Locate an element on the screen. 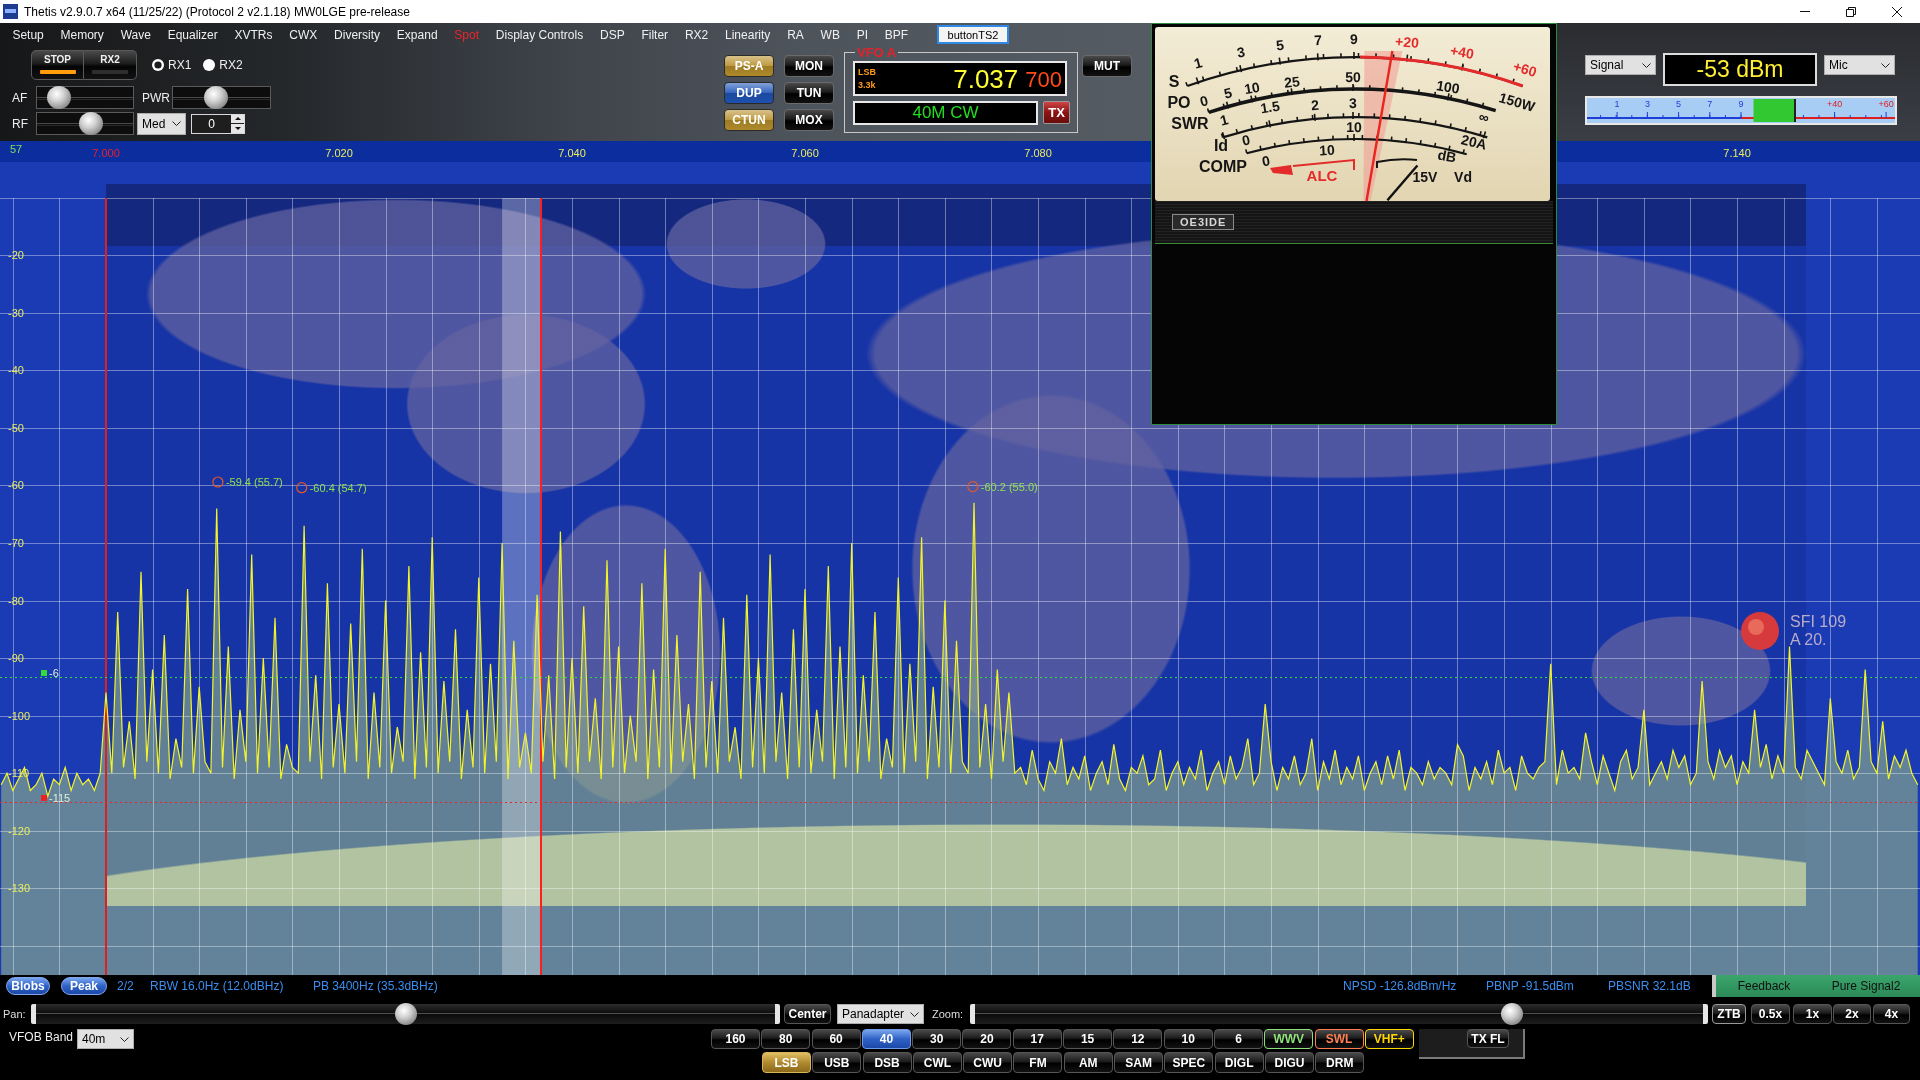 This screenshot has width=1920, height=1080. mode-button: DIGL is located at coordinates (1239, 1062).